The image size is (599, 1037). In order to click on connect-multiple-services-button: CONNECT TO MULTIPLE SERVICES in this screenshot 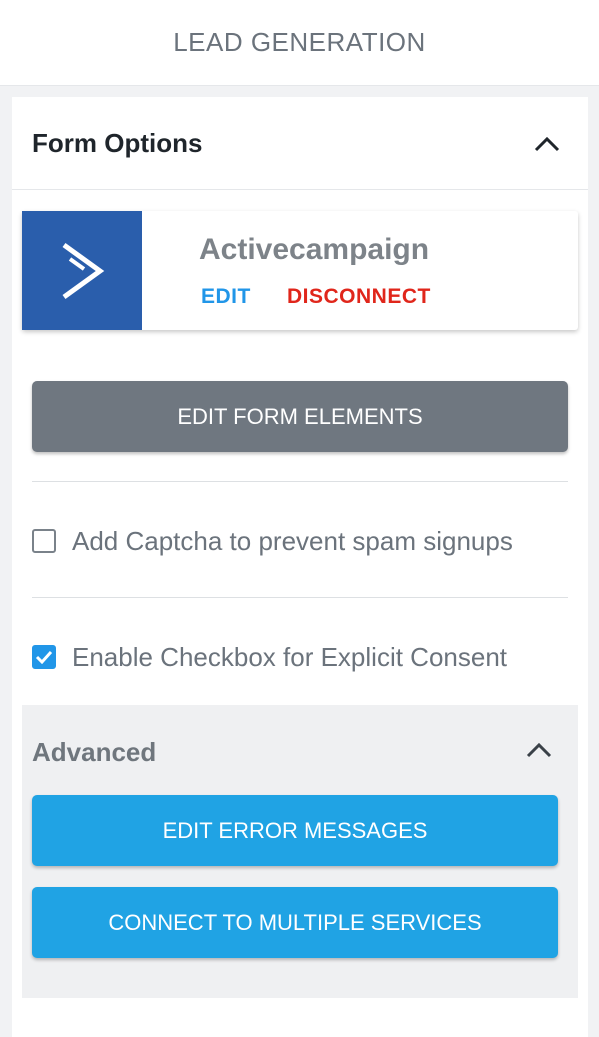, I will do `click(295, 922)`.